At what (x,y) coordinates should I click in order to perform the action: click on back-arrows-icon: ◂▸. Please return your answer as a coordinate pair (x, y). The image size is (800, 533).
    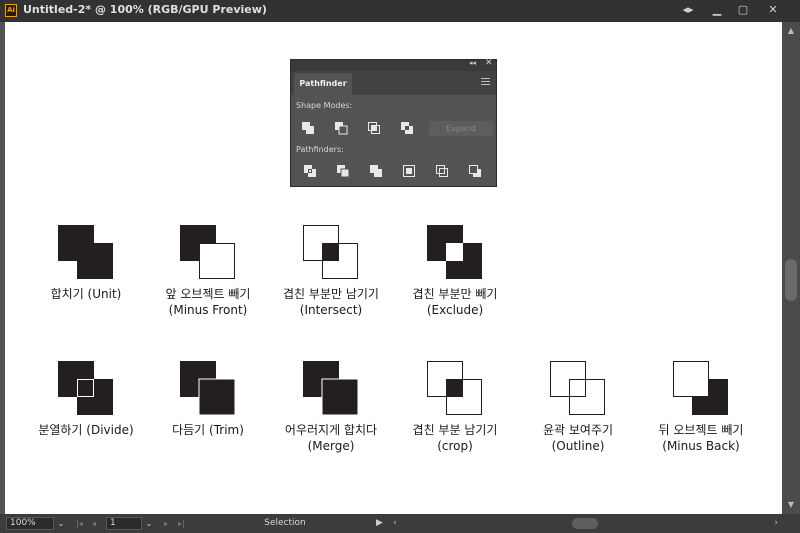
    Looking at the image, I should click on (688, 10).